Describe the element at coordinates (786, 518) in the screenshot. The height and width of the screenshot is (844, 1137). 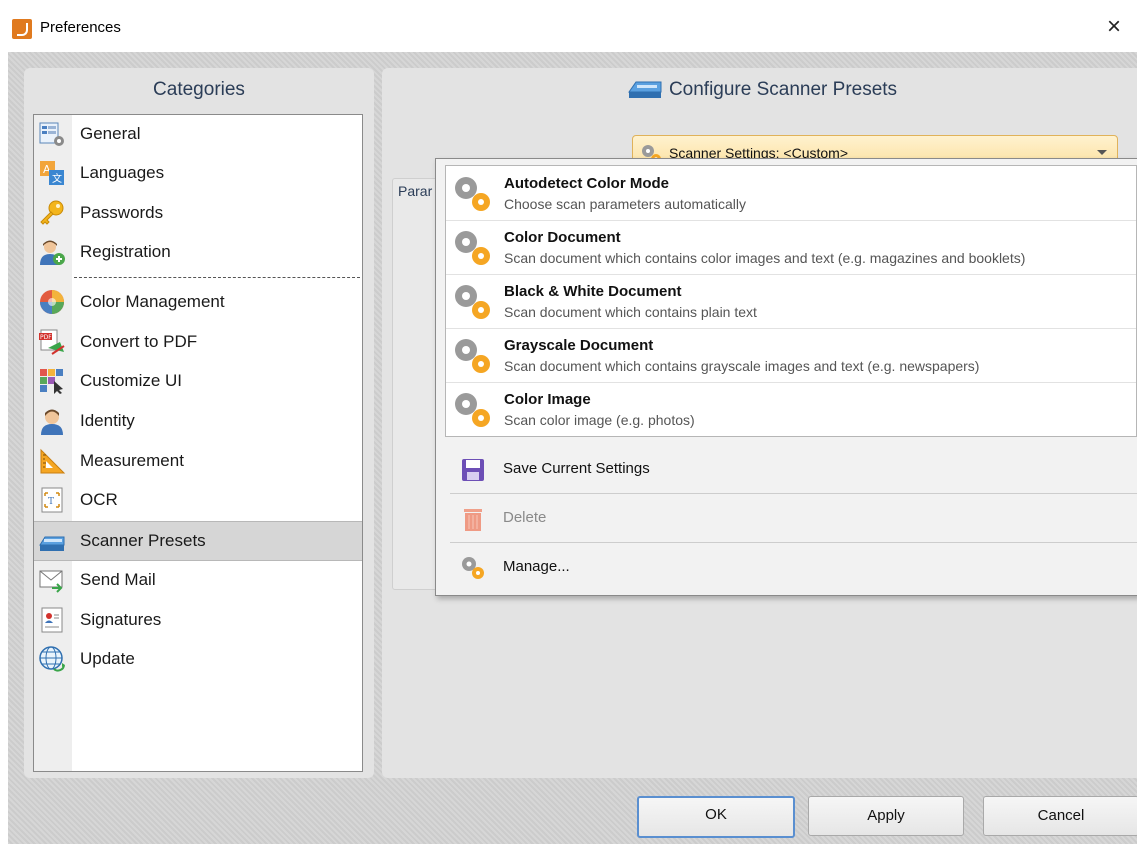
I see `delete-item: Delete` at that location.